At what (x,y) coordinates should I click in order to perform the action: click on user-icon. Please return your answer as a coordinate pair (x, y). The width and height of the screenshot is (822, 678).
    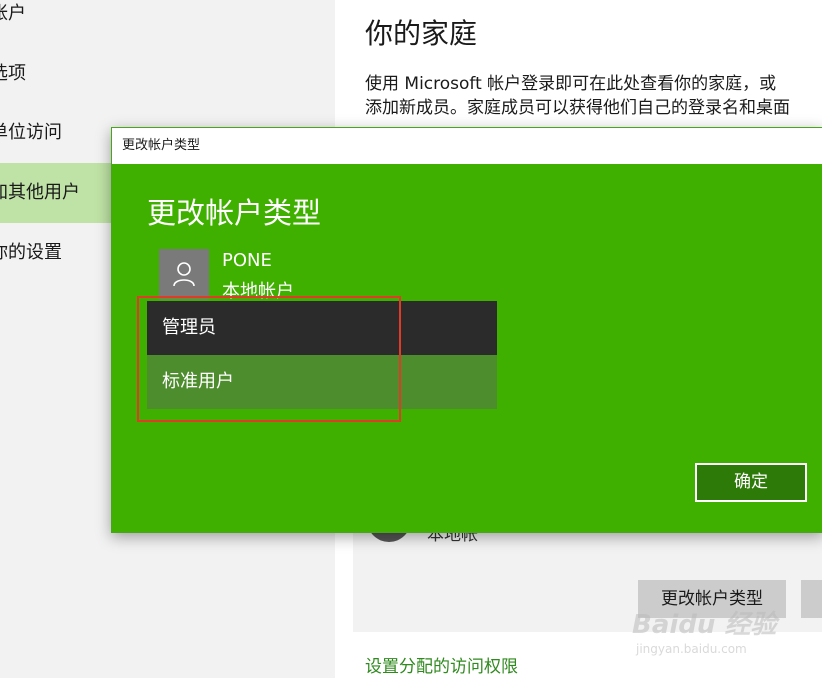
    Looking at the image, I should click on (184, 274).